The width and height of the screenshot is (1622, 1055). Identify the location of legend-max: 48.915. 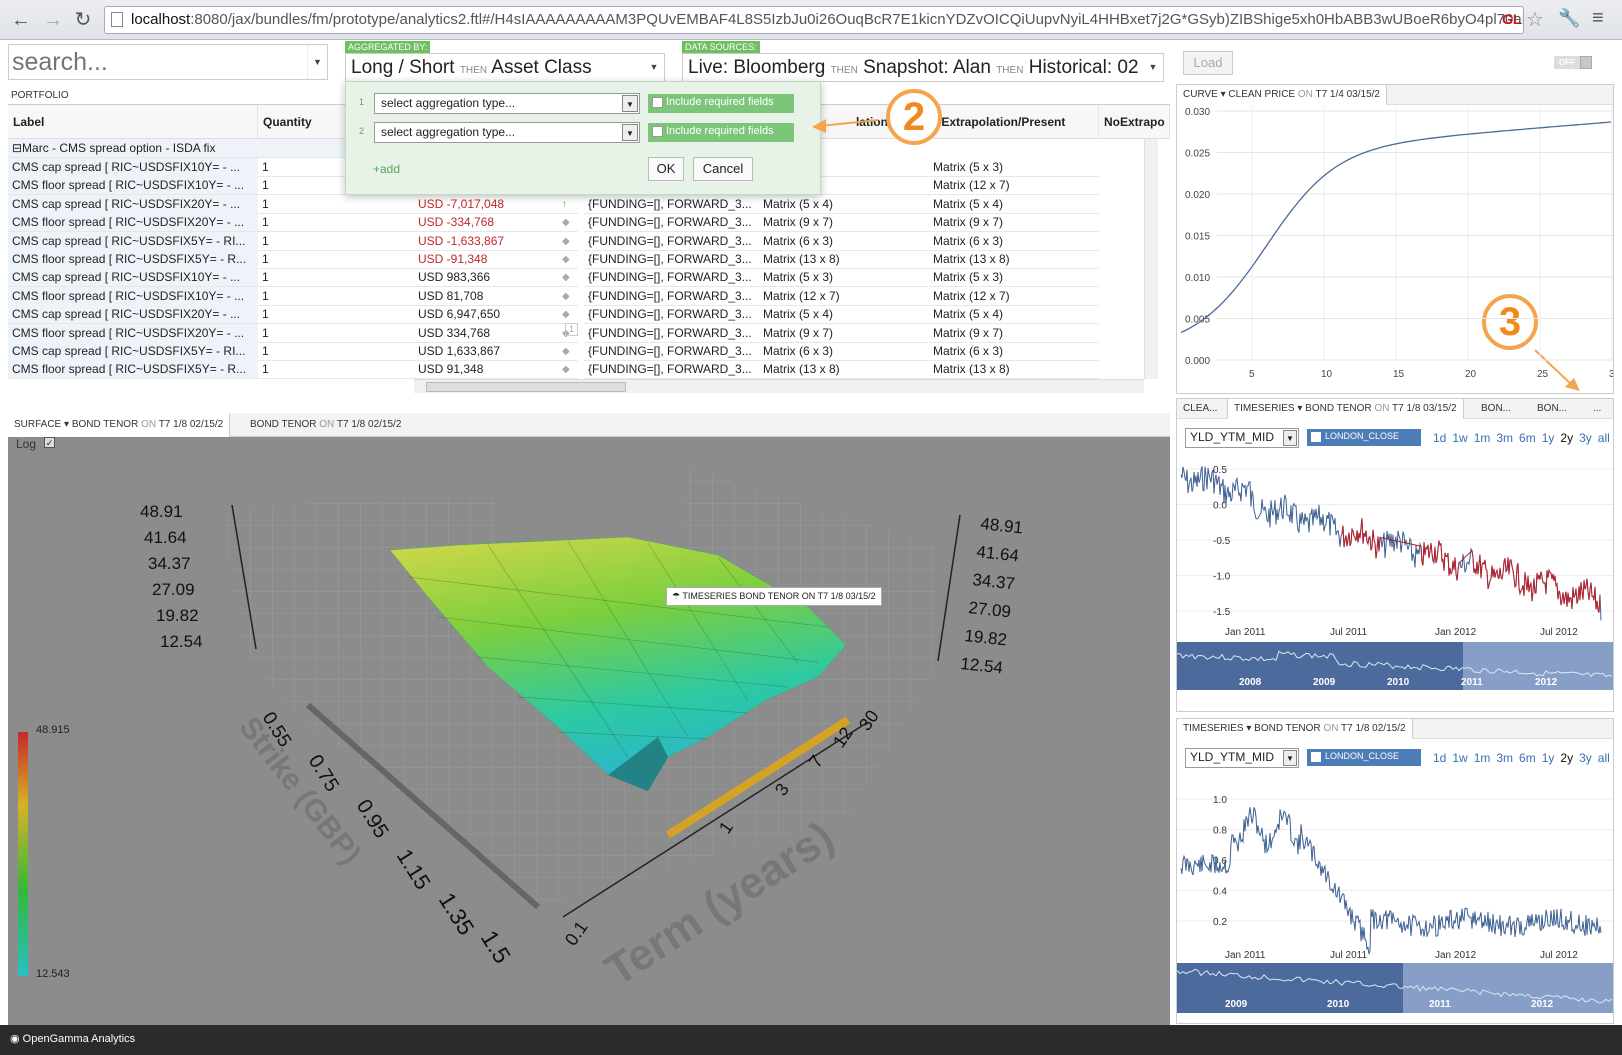
(53, 730).